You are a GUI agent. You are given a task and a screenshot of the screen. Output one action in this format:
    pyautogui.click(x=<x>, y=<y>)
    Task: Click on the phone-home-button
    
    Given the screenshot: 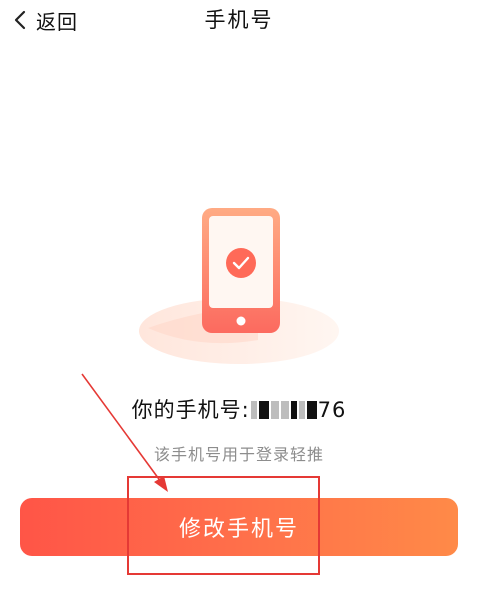 What is the action you would take?
    pyautogui.click(x=241, y=321)
    